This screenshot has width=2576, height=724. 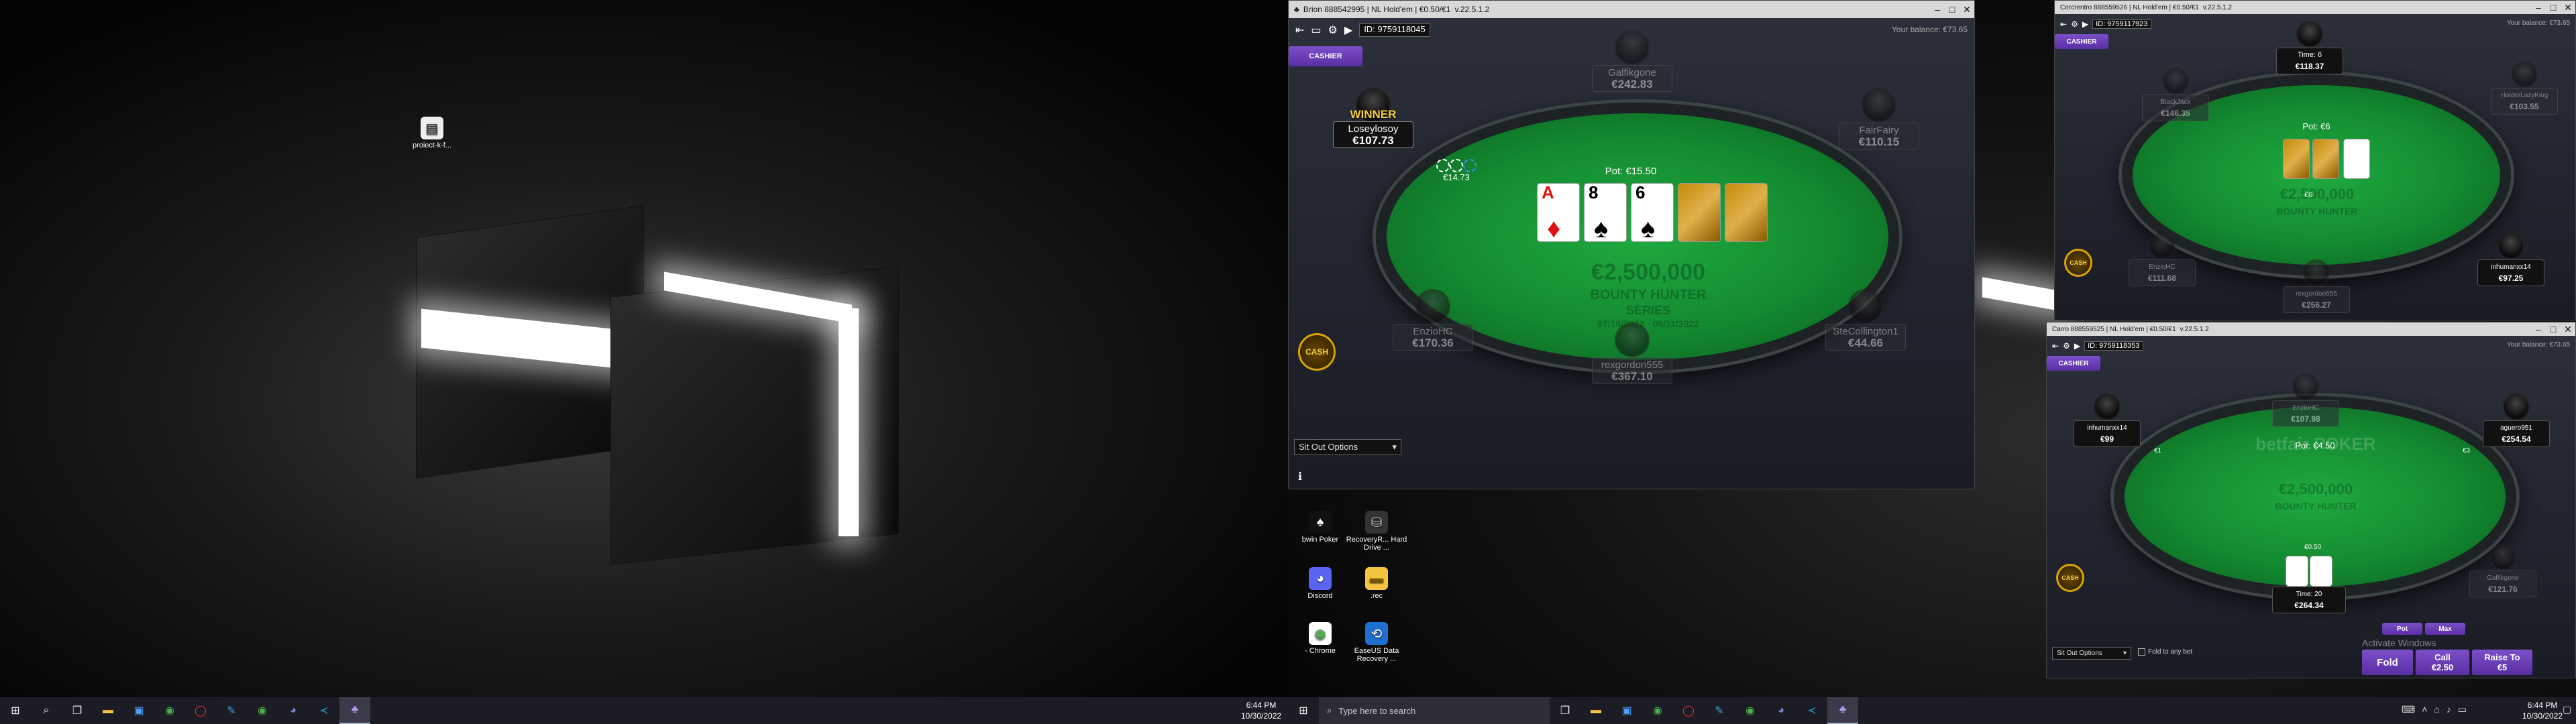 I want to click on player-stack: €118.37, so click(x=2309, y=66).